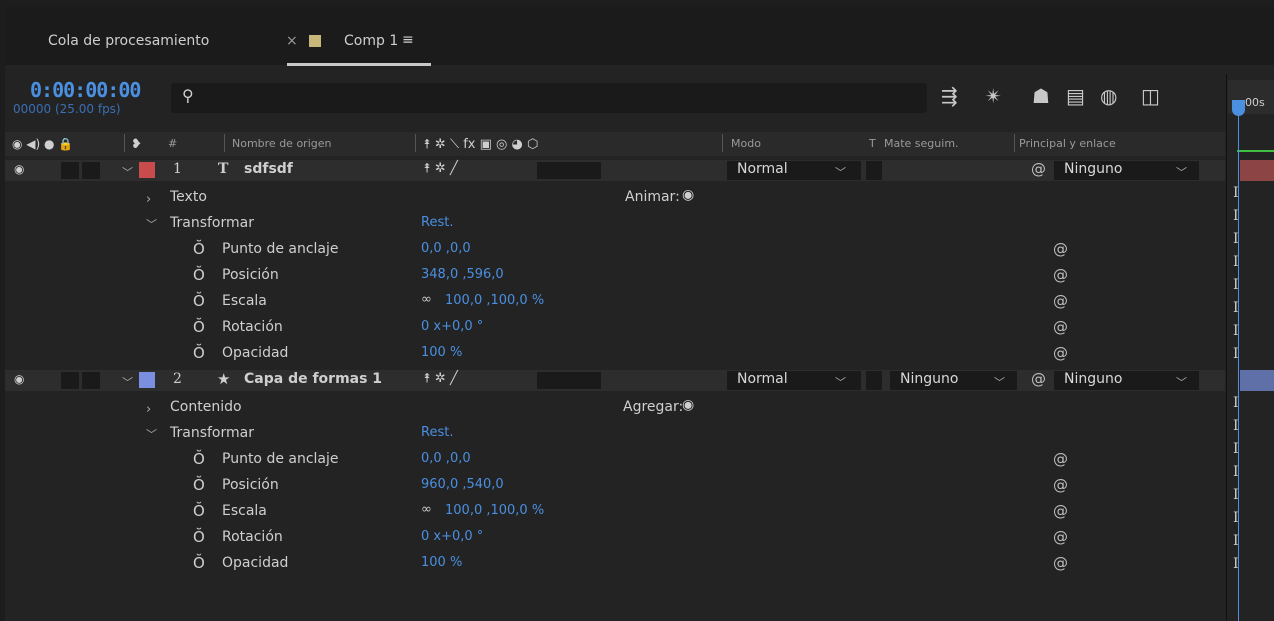  I want to click on property-value: 960,0 ,540,0, so click(462, 484).